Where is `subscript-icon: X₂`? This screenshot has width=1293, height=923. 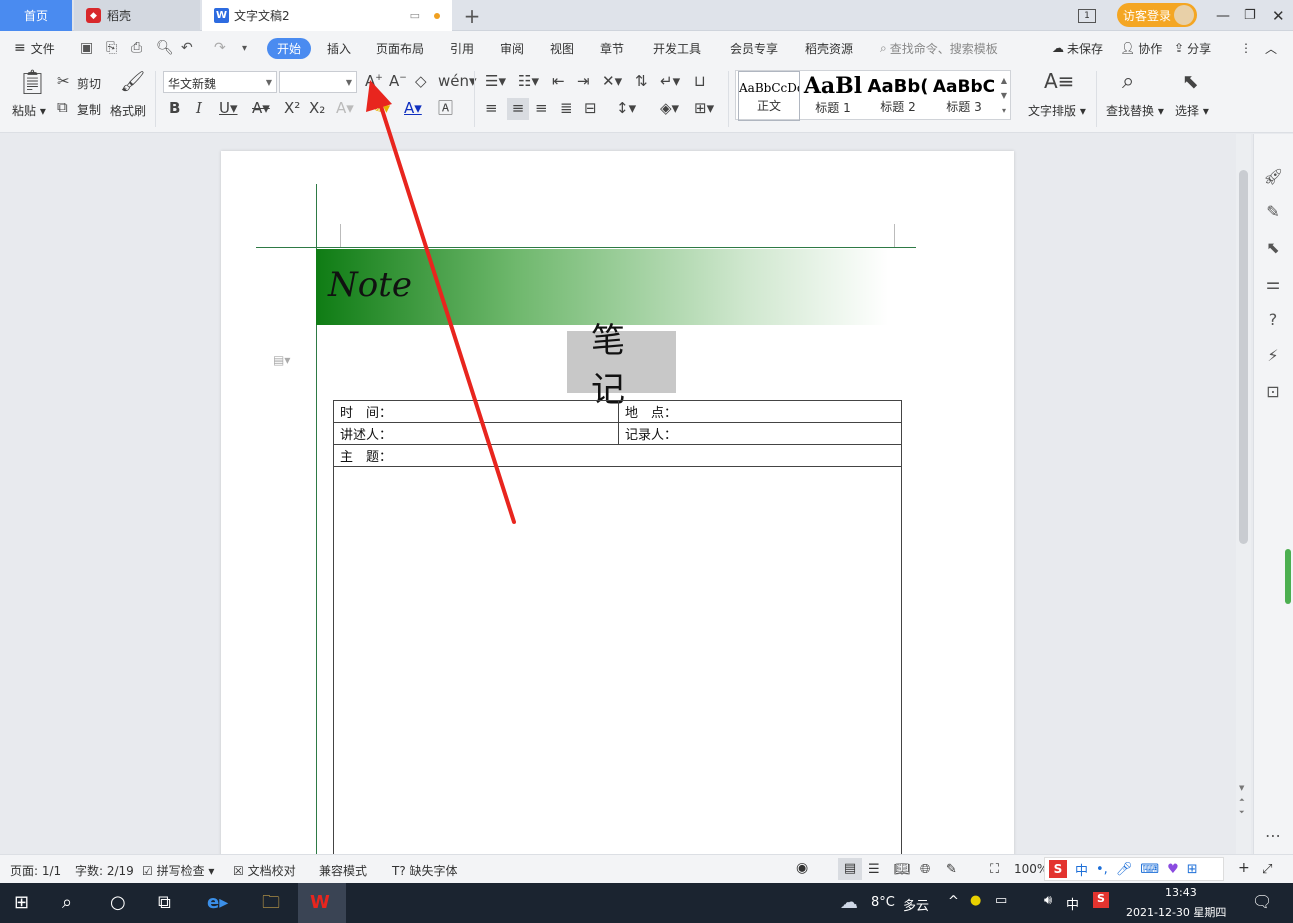 subscript-icon: X₂ is located at coordinates (317, 108).